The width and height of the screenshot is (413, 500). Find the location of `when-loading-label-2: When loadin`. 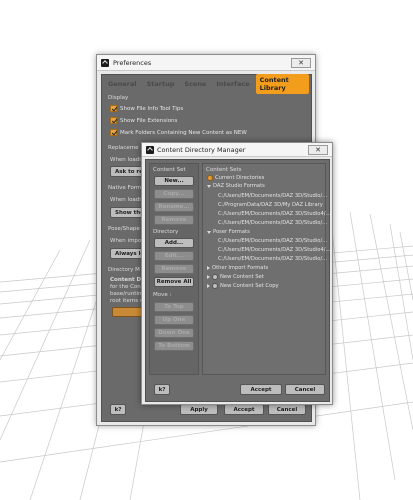

when-loading-label-2: When loadin is located at coordinates (127, 200).